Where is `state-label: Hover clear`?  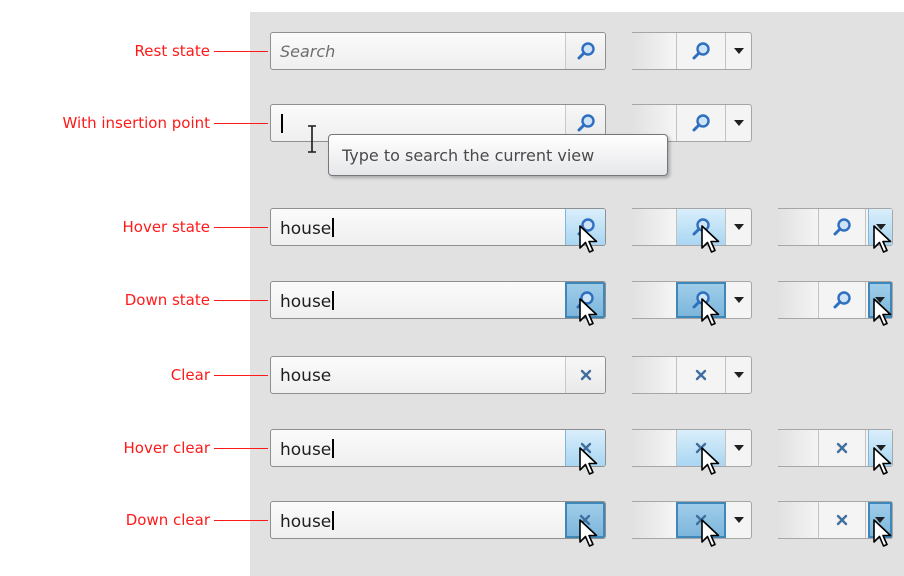 state-label: Hover clear is located at coordinates (167, 448).